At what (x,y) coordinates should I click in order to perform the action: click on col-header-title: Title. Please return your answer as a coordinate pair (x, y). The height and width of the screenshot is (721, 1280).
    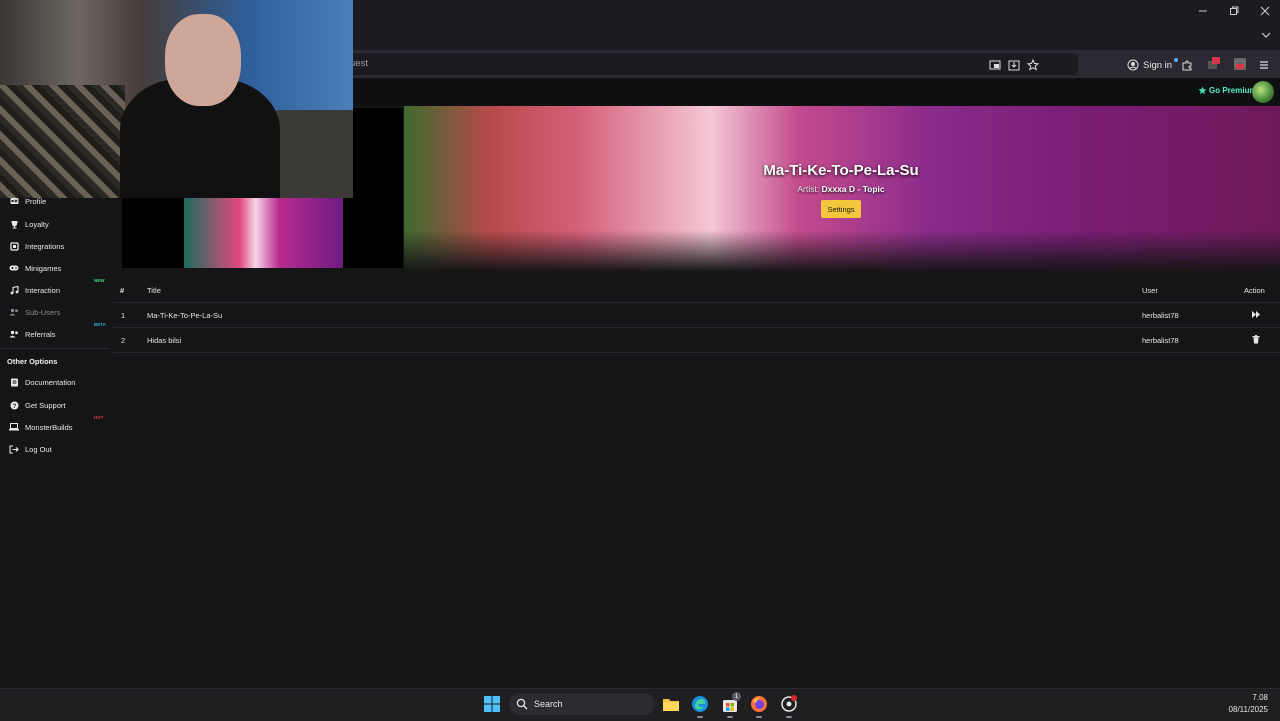
    Looking at the image, I should click on (154, 290).